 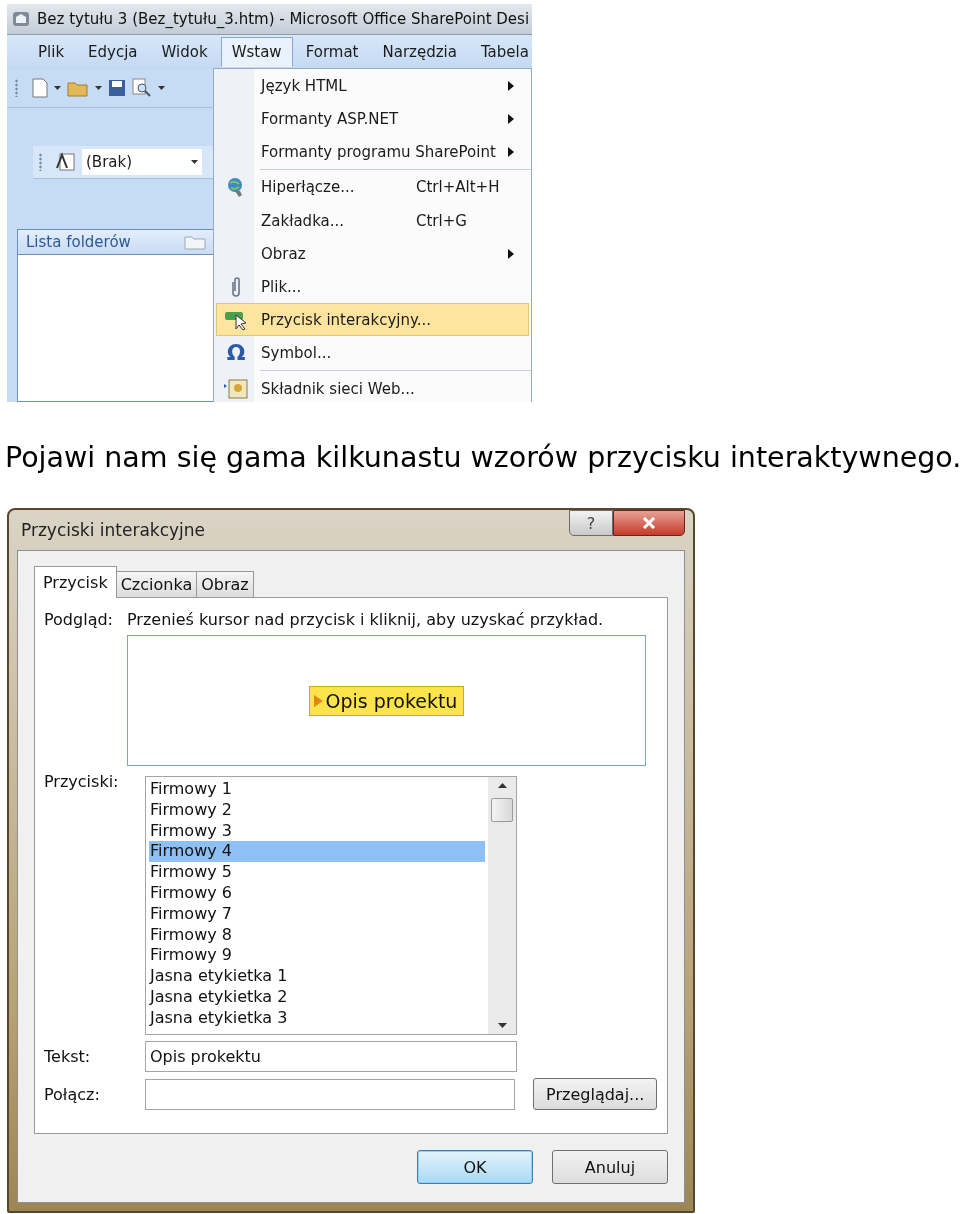 What do you see at coordinates (117, 88) in the screenshot?
I see `save-icon` at bounding box center [117, 88].